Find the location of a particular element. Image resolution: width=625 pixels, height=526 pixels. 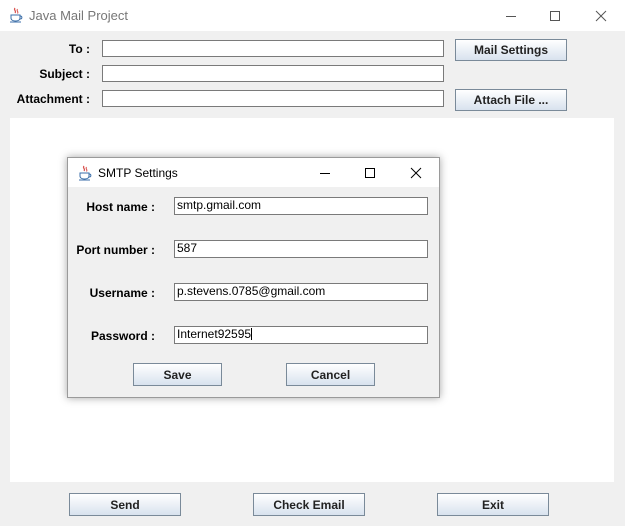

exit-button: Exit is located at coordinates (493, 504).